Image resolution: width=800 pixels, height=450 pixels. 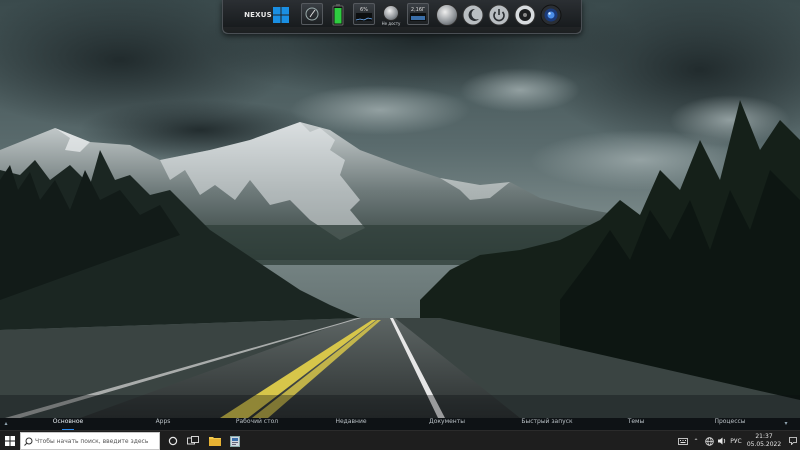 I want to click on disk-info-tile: Не досту, so click(x=391, y=15).